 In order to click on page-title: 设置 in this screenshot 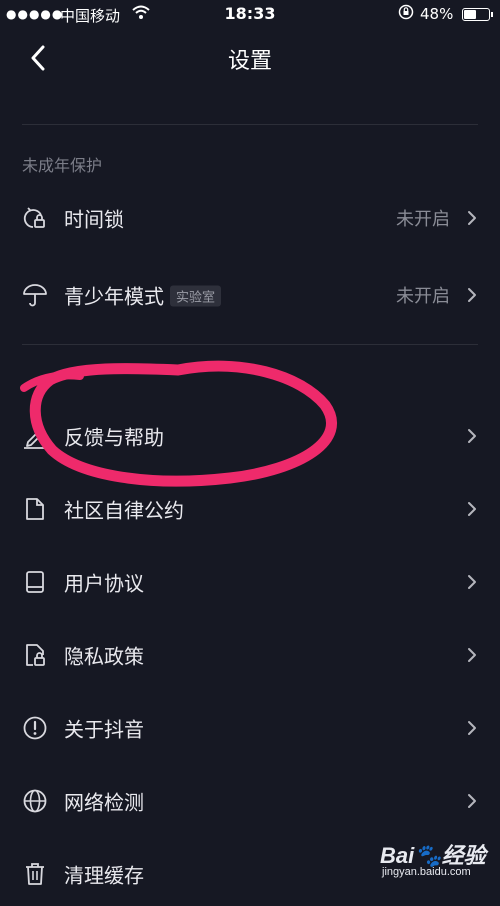, I will do `click(249, 61)`.